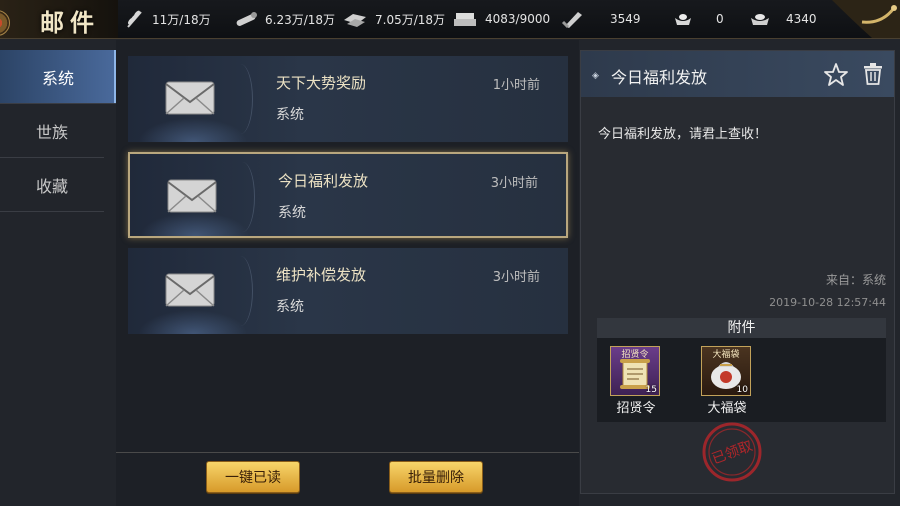 This screenshot has height=506, width=900. I want to click on resource-wood: 6.23万/18万, so click(284, 19).